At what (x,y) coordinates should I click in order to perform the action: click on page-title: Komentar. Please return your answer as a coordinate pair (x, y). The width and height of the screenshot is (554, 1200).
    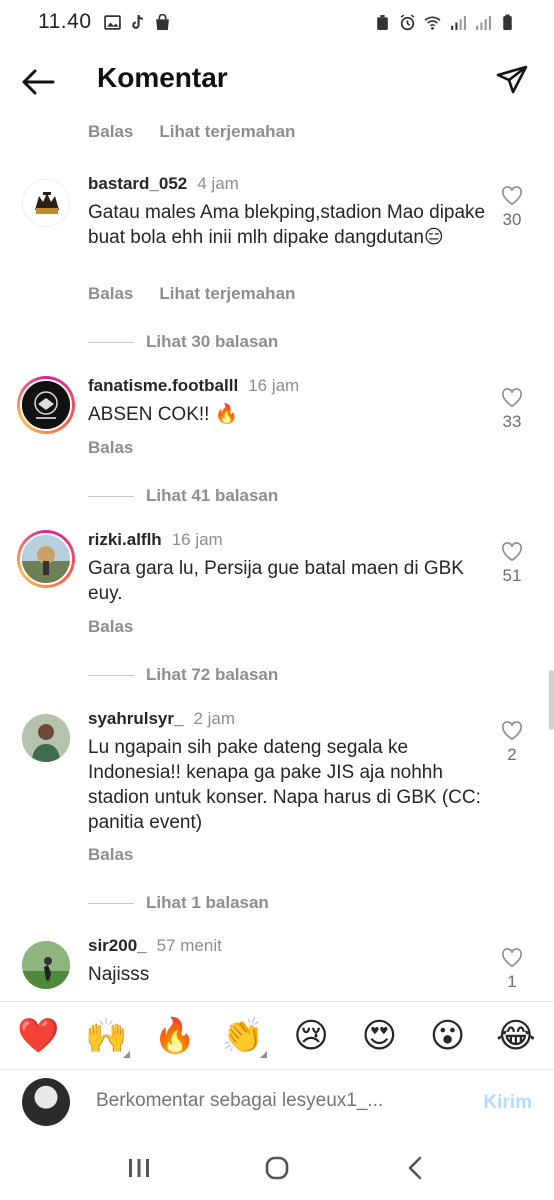
    Looking at the image, I should click on (162, 77).